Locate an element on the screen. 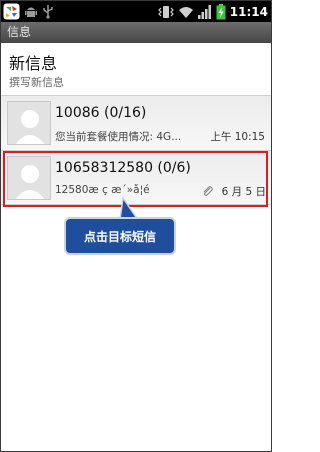  app-logo-icon is located at coordinates (11, 11).